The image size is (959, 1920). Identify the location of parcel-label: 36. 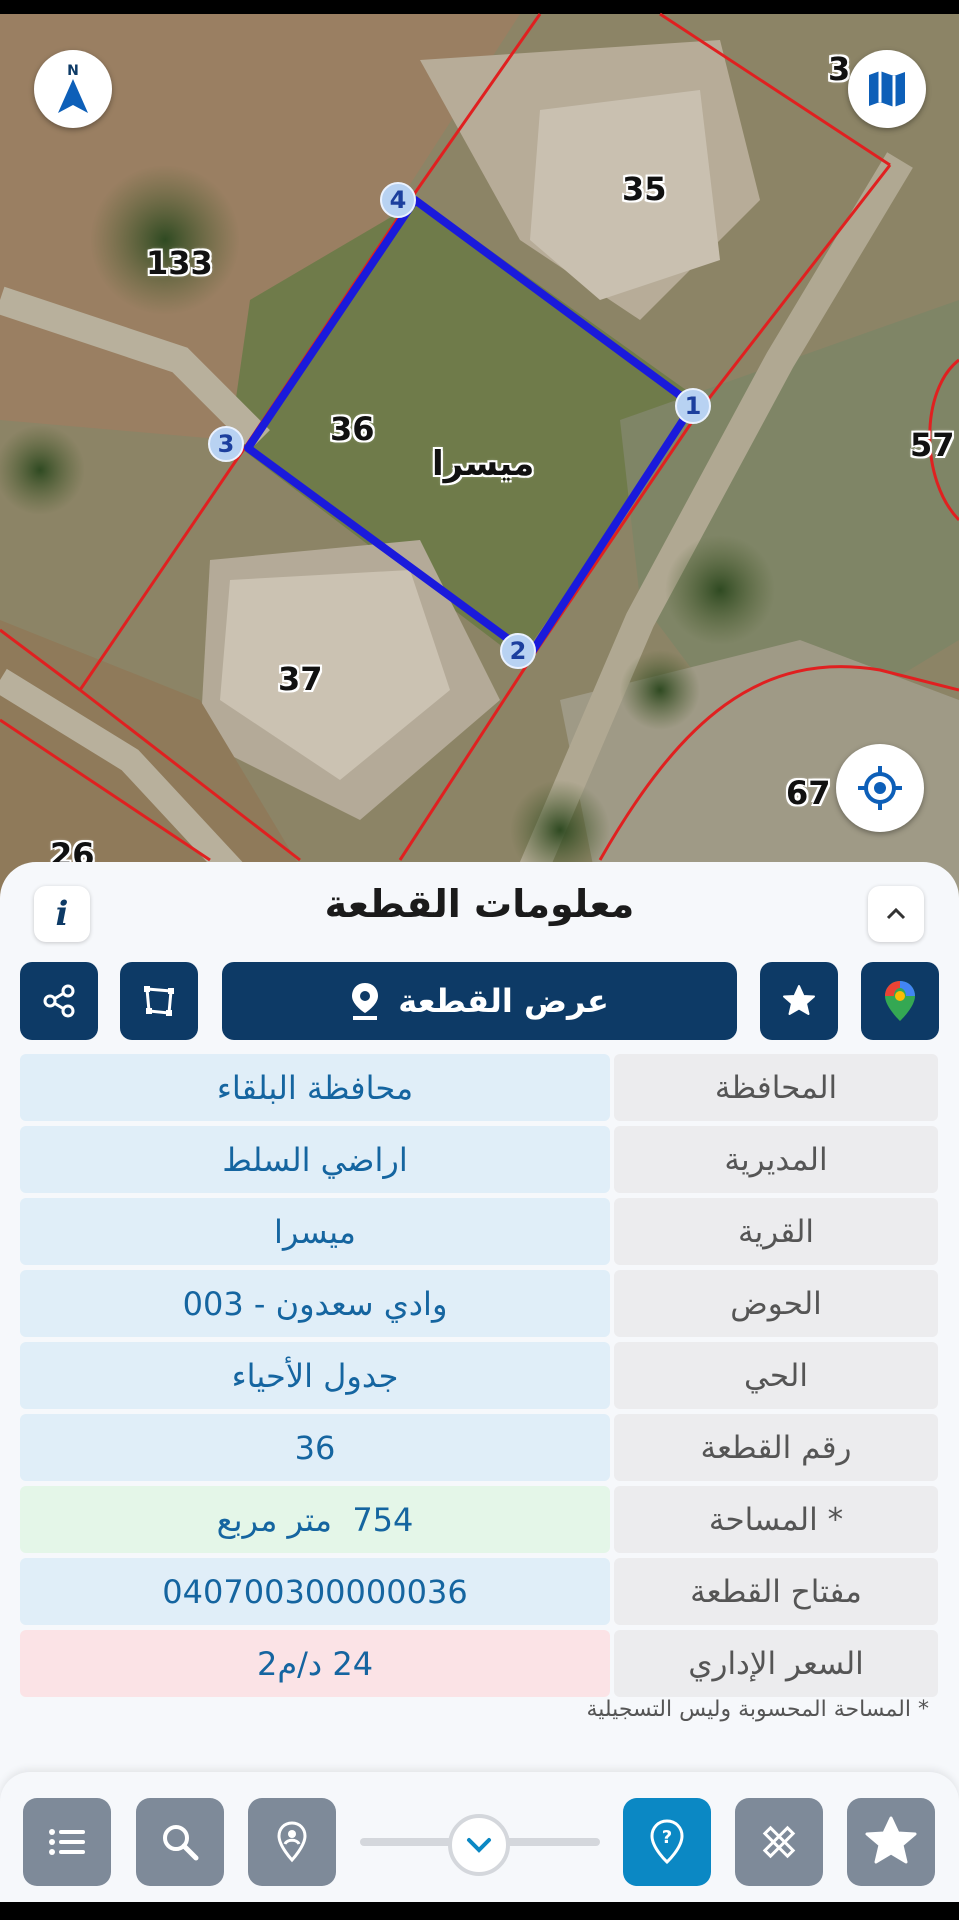
(352, 429).